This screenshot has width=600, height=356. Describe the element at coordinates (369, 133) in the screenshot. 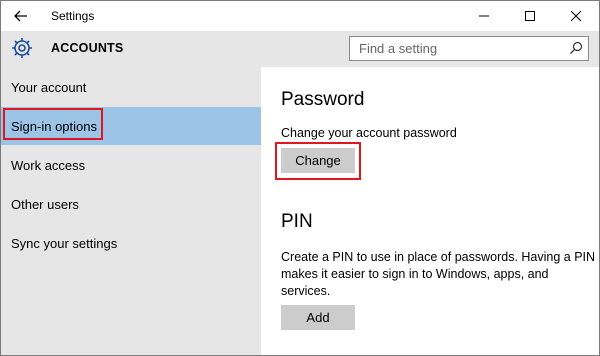

I see `password-description: Change your account password` at that location.